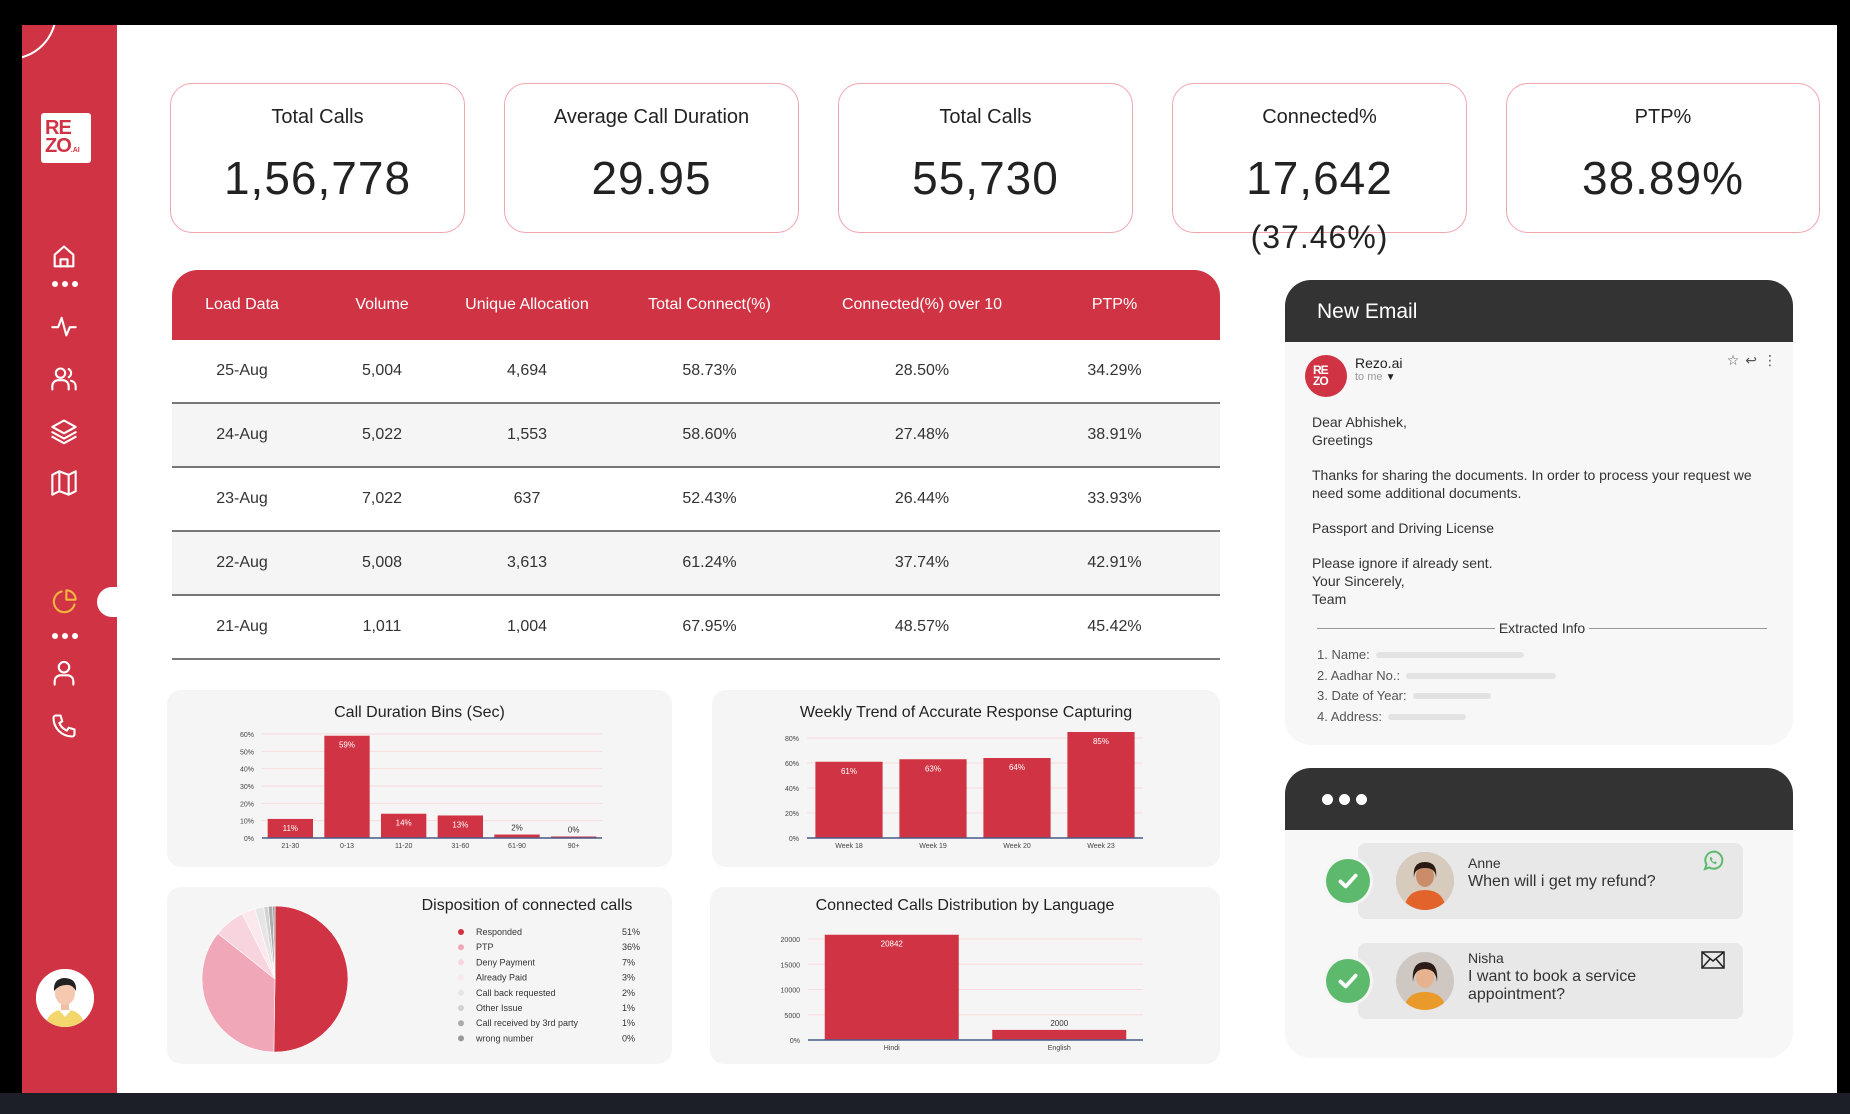  I want to click on table-row: 23-Aug 7,022 637 52.43% 26.44% 33.93%, so click(696, 500).